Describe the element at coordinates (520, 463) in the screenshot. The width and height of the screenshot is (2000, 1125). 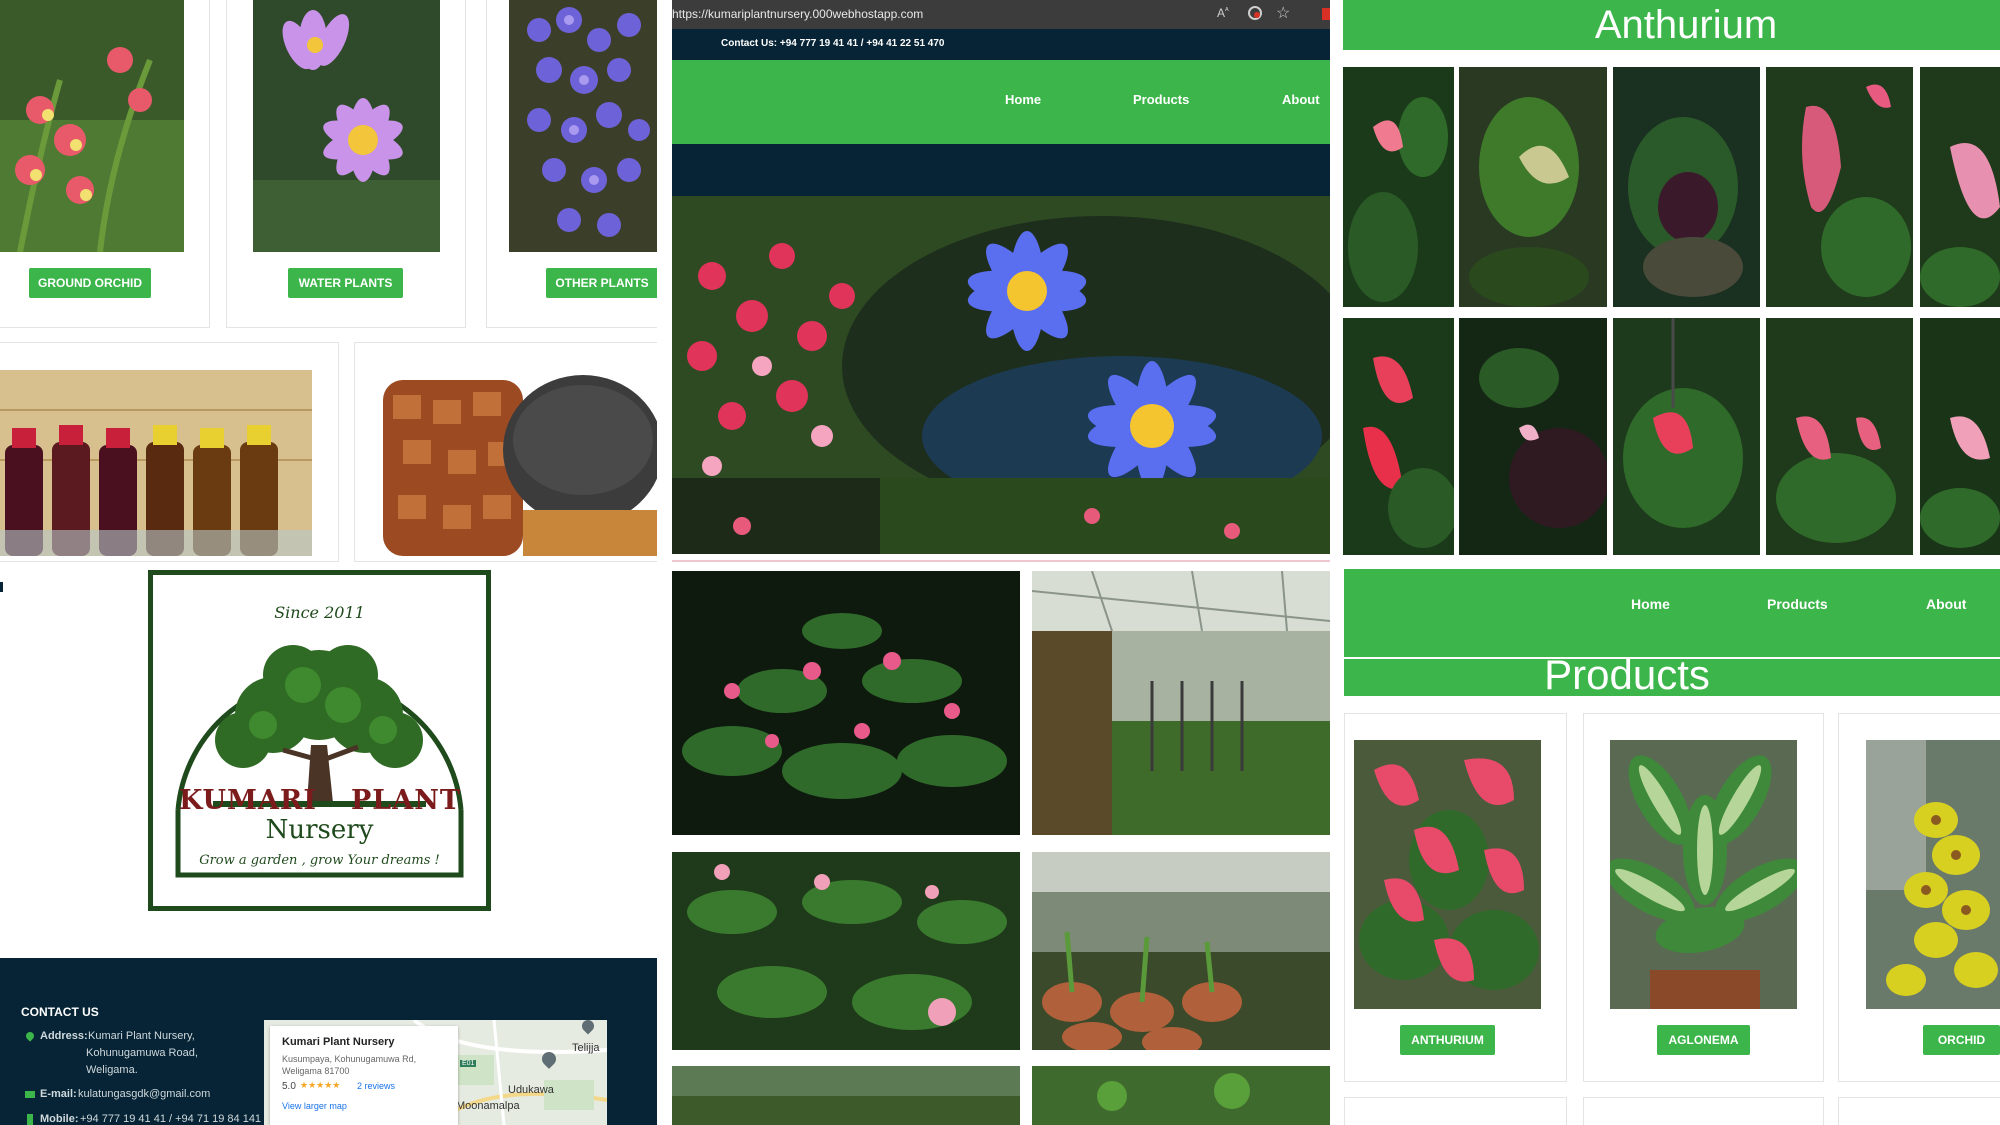
I see `potting-media-image` at that location.